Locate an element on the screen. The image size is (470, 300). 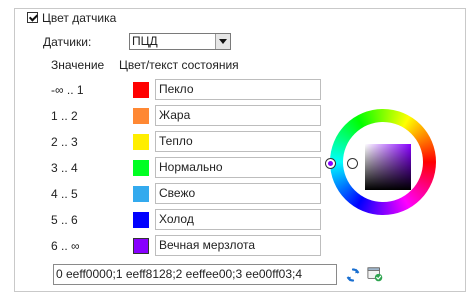
state-text-input: Вечная мерзлота is located at coordinates (238, 245).